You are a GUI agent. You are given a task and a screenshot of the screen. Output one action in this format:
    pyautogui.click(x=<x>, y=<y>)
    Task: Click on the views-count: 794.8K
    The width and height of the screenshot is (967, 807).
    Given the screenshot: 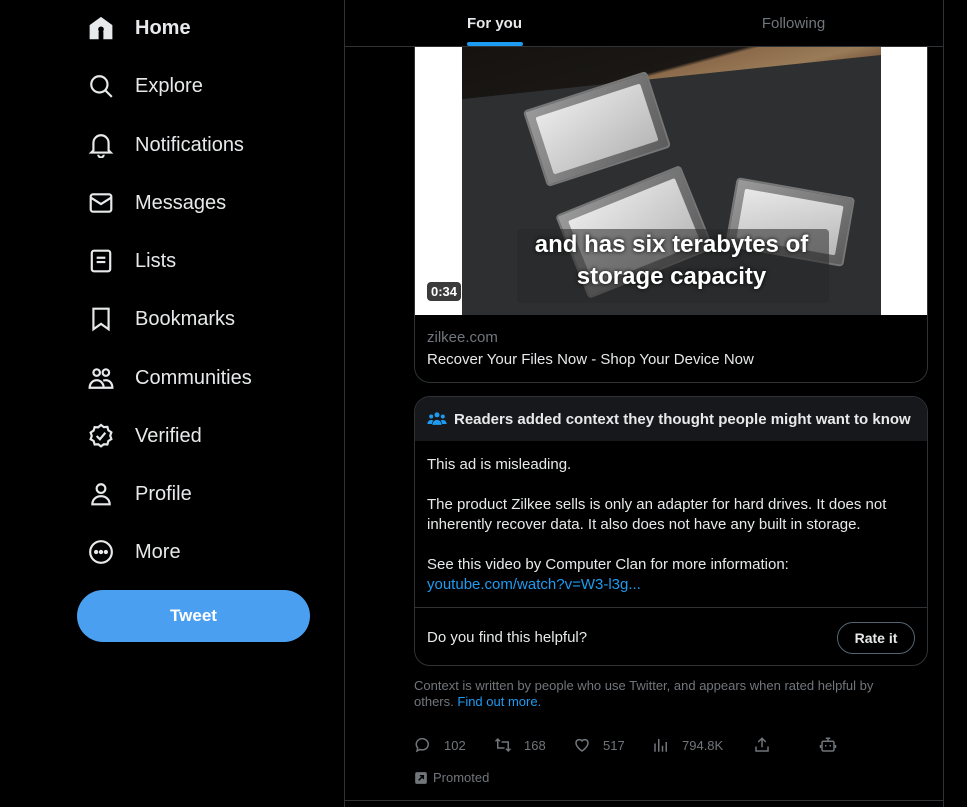 What is the action you would take?
    pyautogui.click(x=703, y=745)
    